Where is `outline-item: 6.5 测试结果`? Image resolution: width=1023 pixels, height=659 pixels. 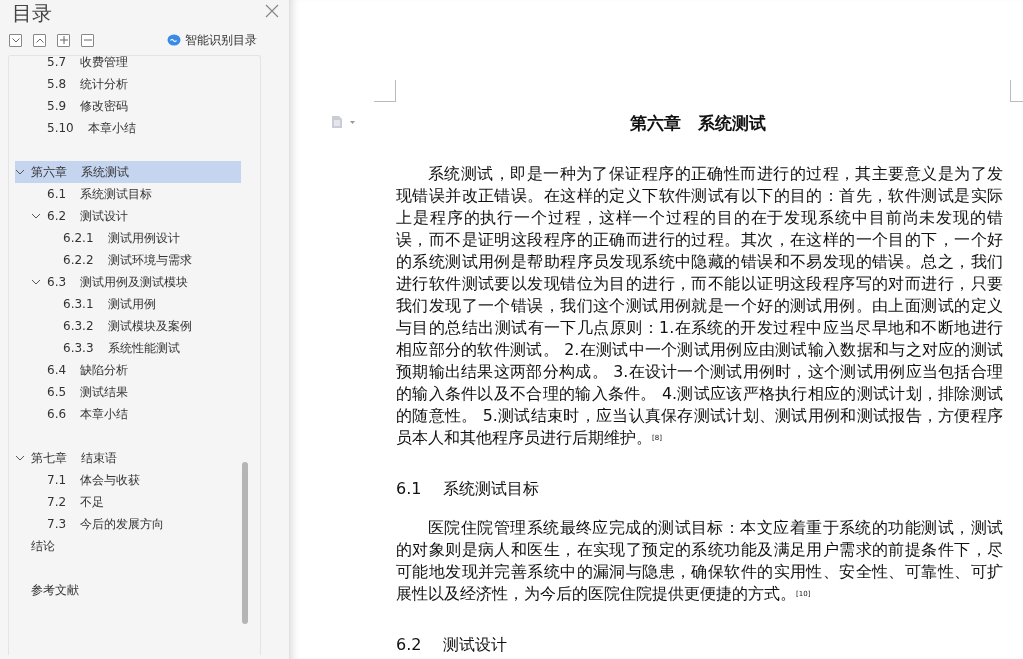 outline-item: 6.5 测试结果 is located at coordinates (125, 392).